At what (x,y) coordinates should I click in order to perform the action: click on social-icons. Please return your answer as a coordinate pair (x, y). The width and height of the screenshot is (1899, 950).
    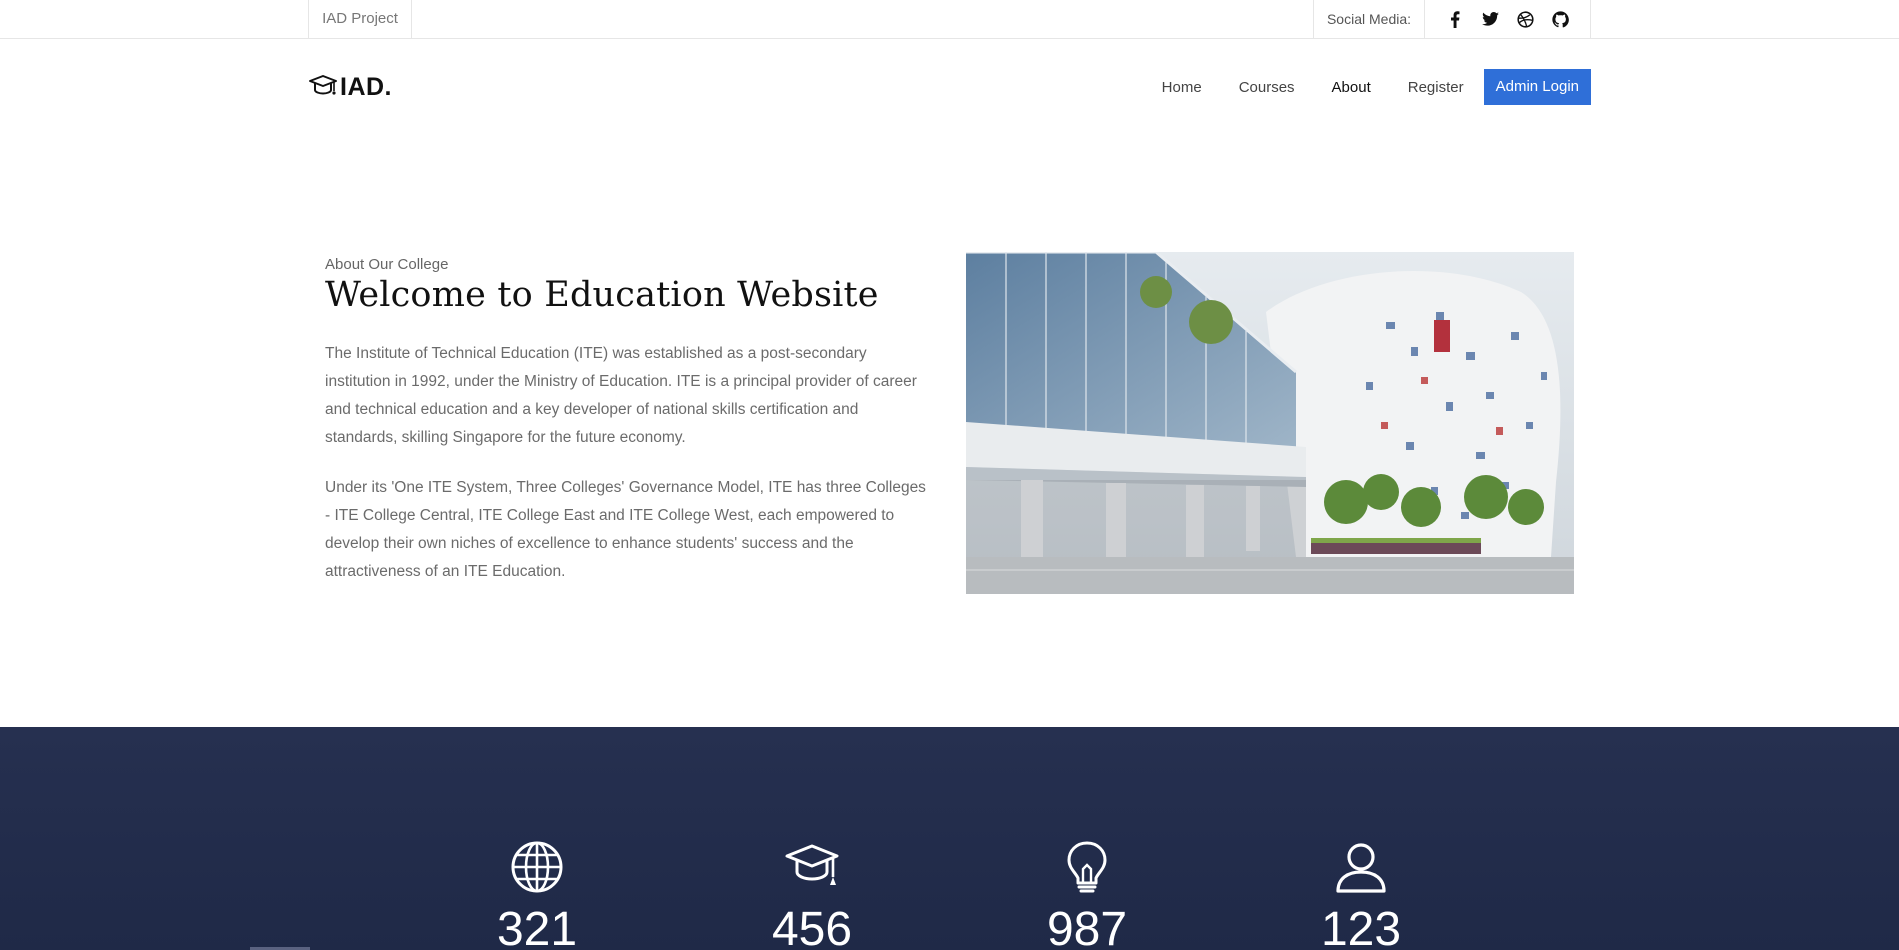
    Looking at the image, I should click on (1508, 19).